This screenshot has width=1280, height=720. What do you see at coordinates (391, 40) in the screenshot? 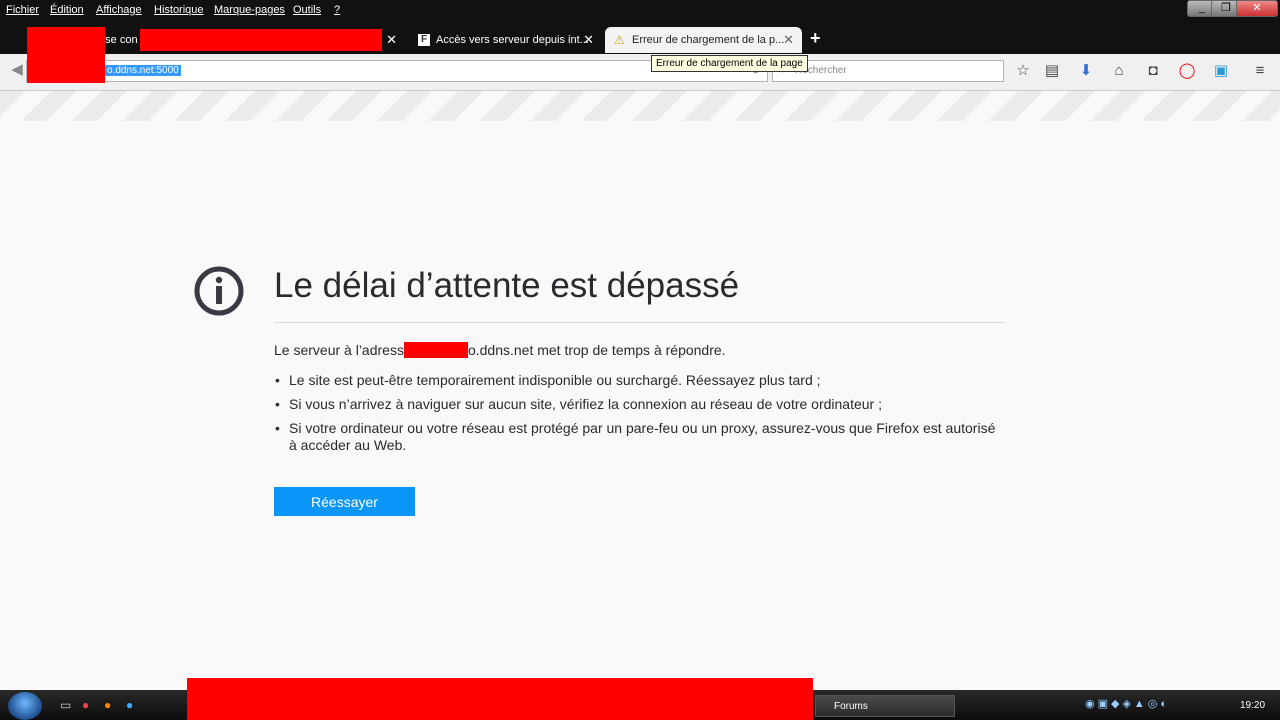
I see `tab-1-close-icon: ✕` at bounding box center [391, 40].